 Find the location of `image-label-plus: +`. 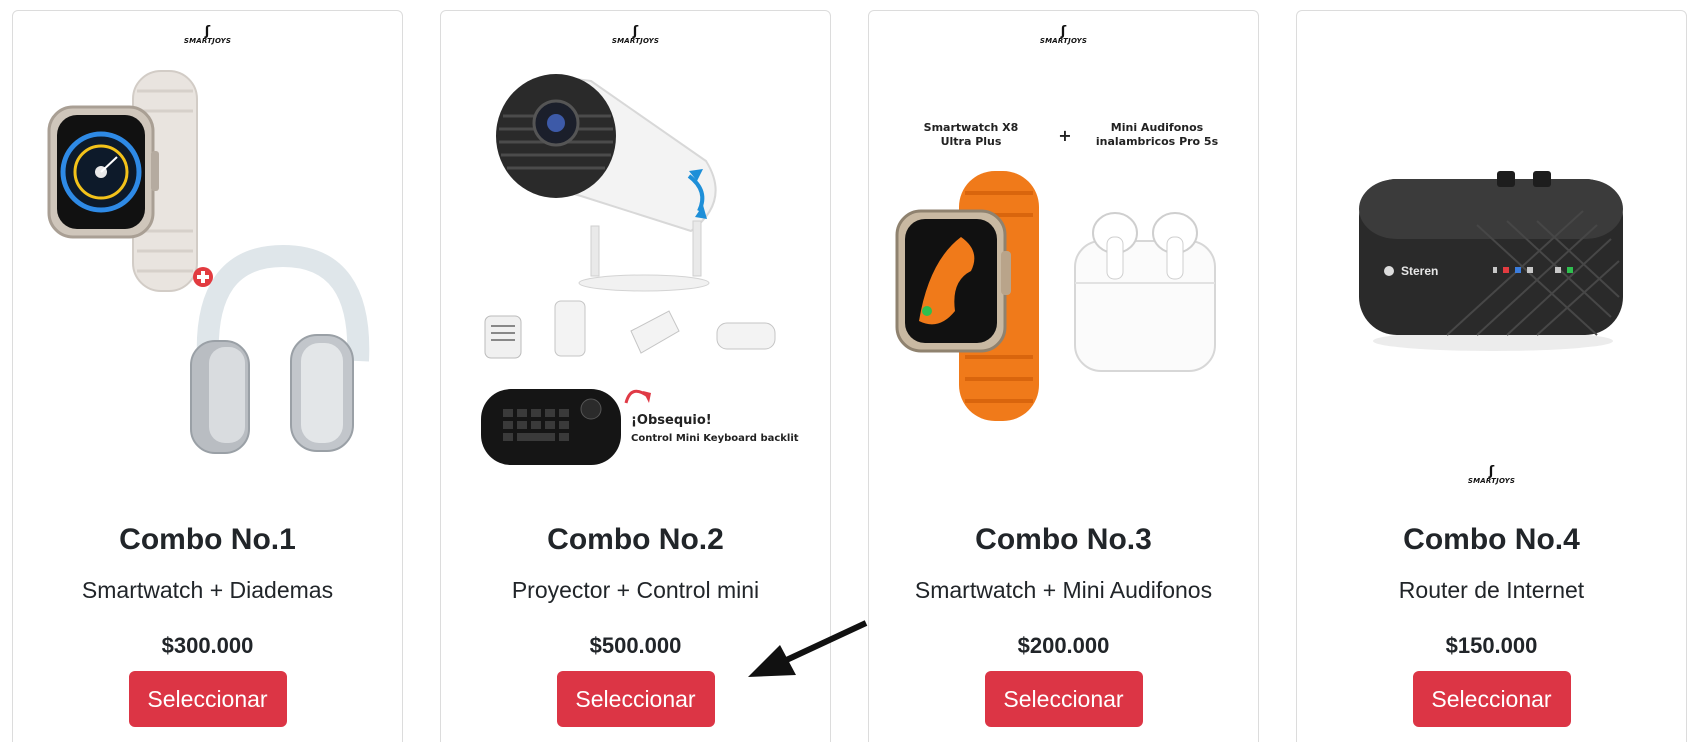

image-label-plus: + is located at coordinates (1064, 135).